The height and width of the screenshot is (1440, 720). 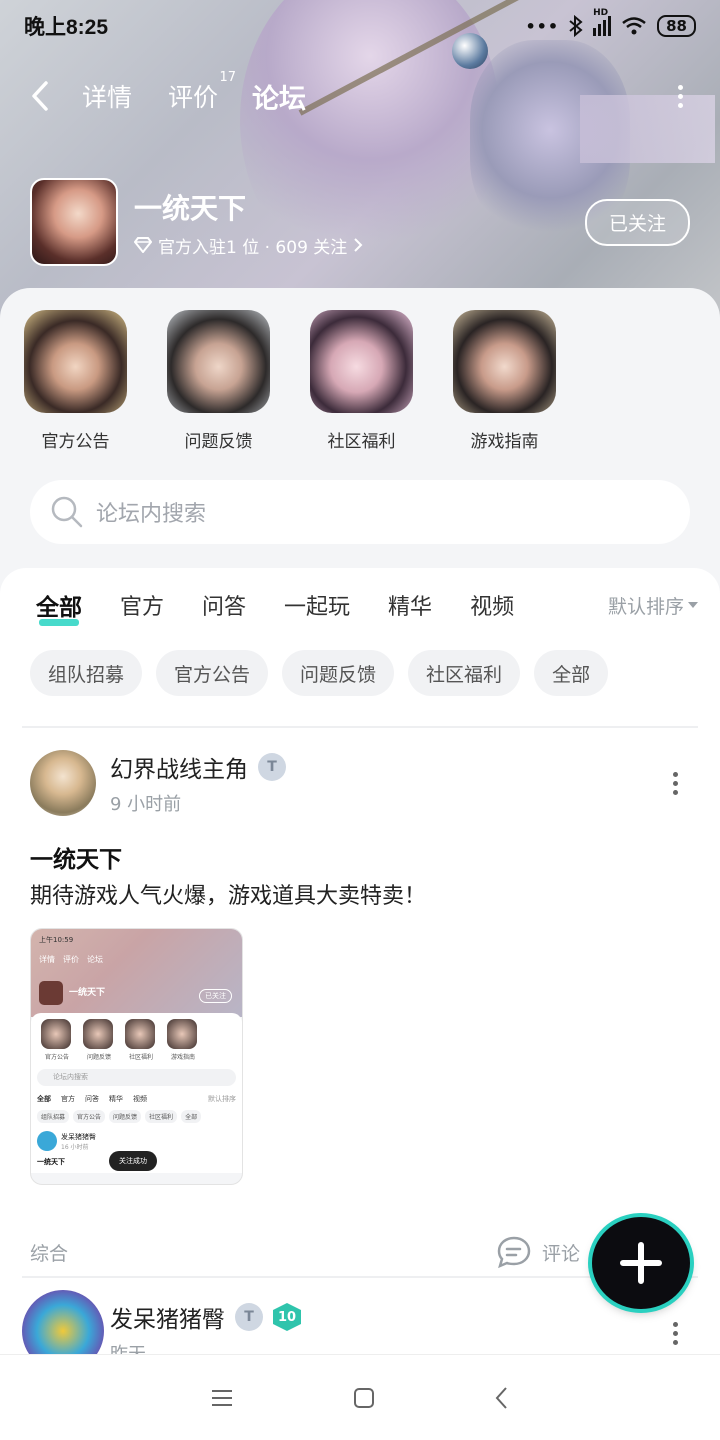 What do you see at coordinates (680, 96) in the screenshot?
I see `more-options-button` at bounding box center [680, 96].